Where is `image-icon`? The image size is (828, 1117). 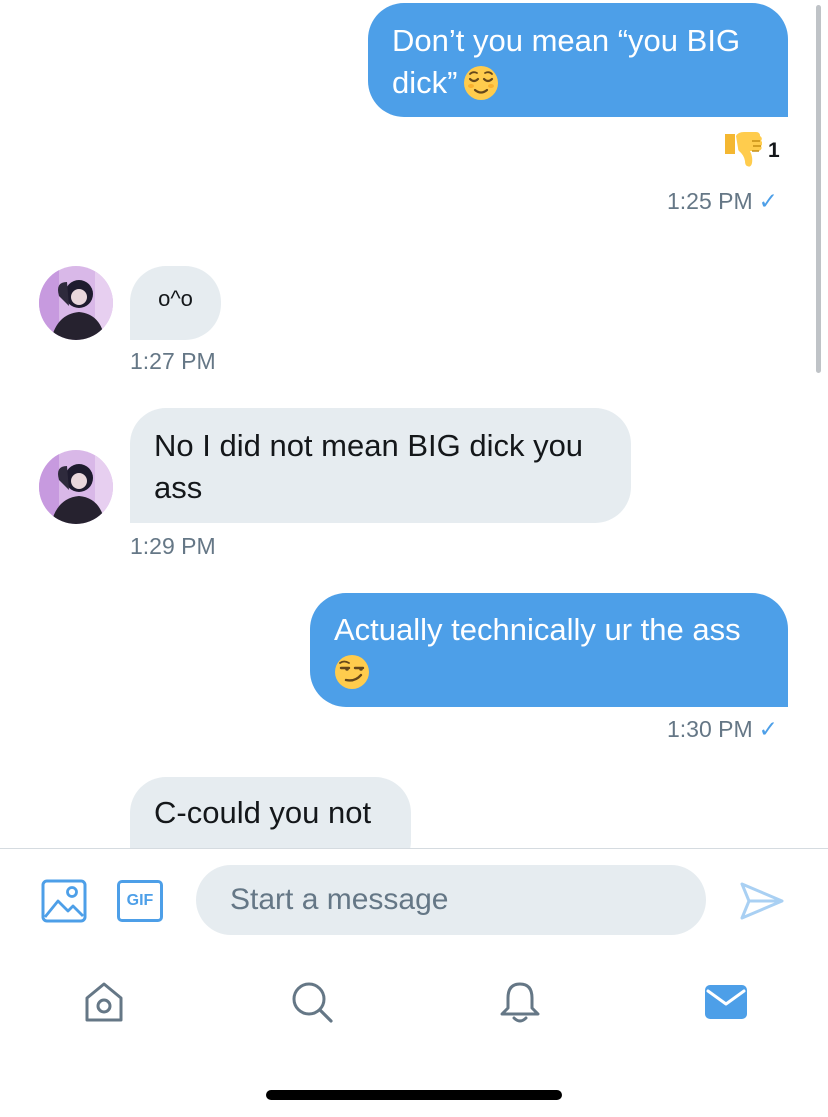
image-icon is located at coordinates (64, 901).